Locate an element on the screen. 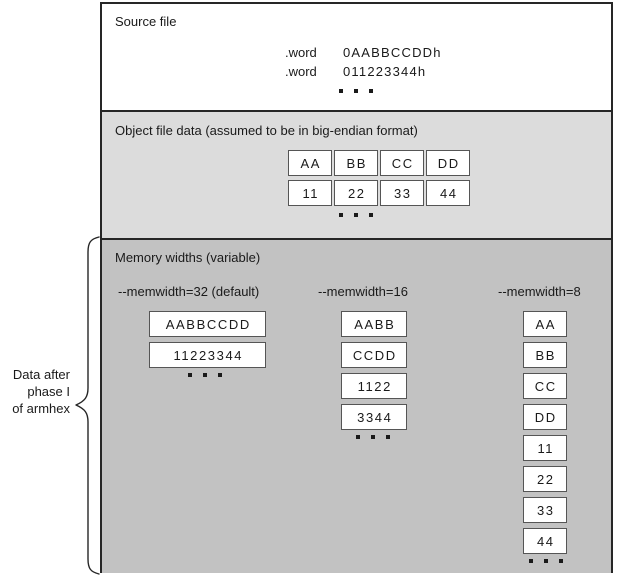 This screenshot has width=625, height=580. object-byte-box: CC is located at coordinates (402, 163).